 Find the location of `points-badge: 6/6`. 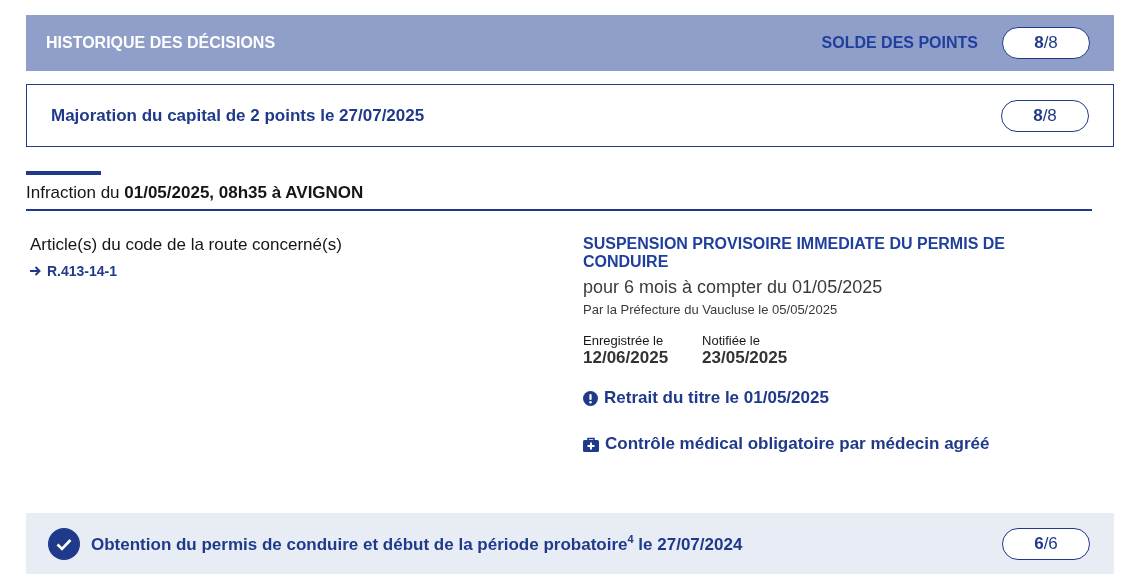

points-badge: 6/6 is located at coordinates (1046, 543).